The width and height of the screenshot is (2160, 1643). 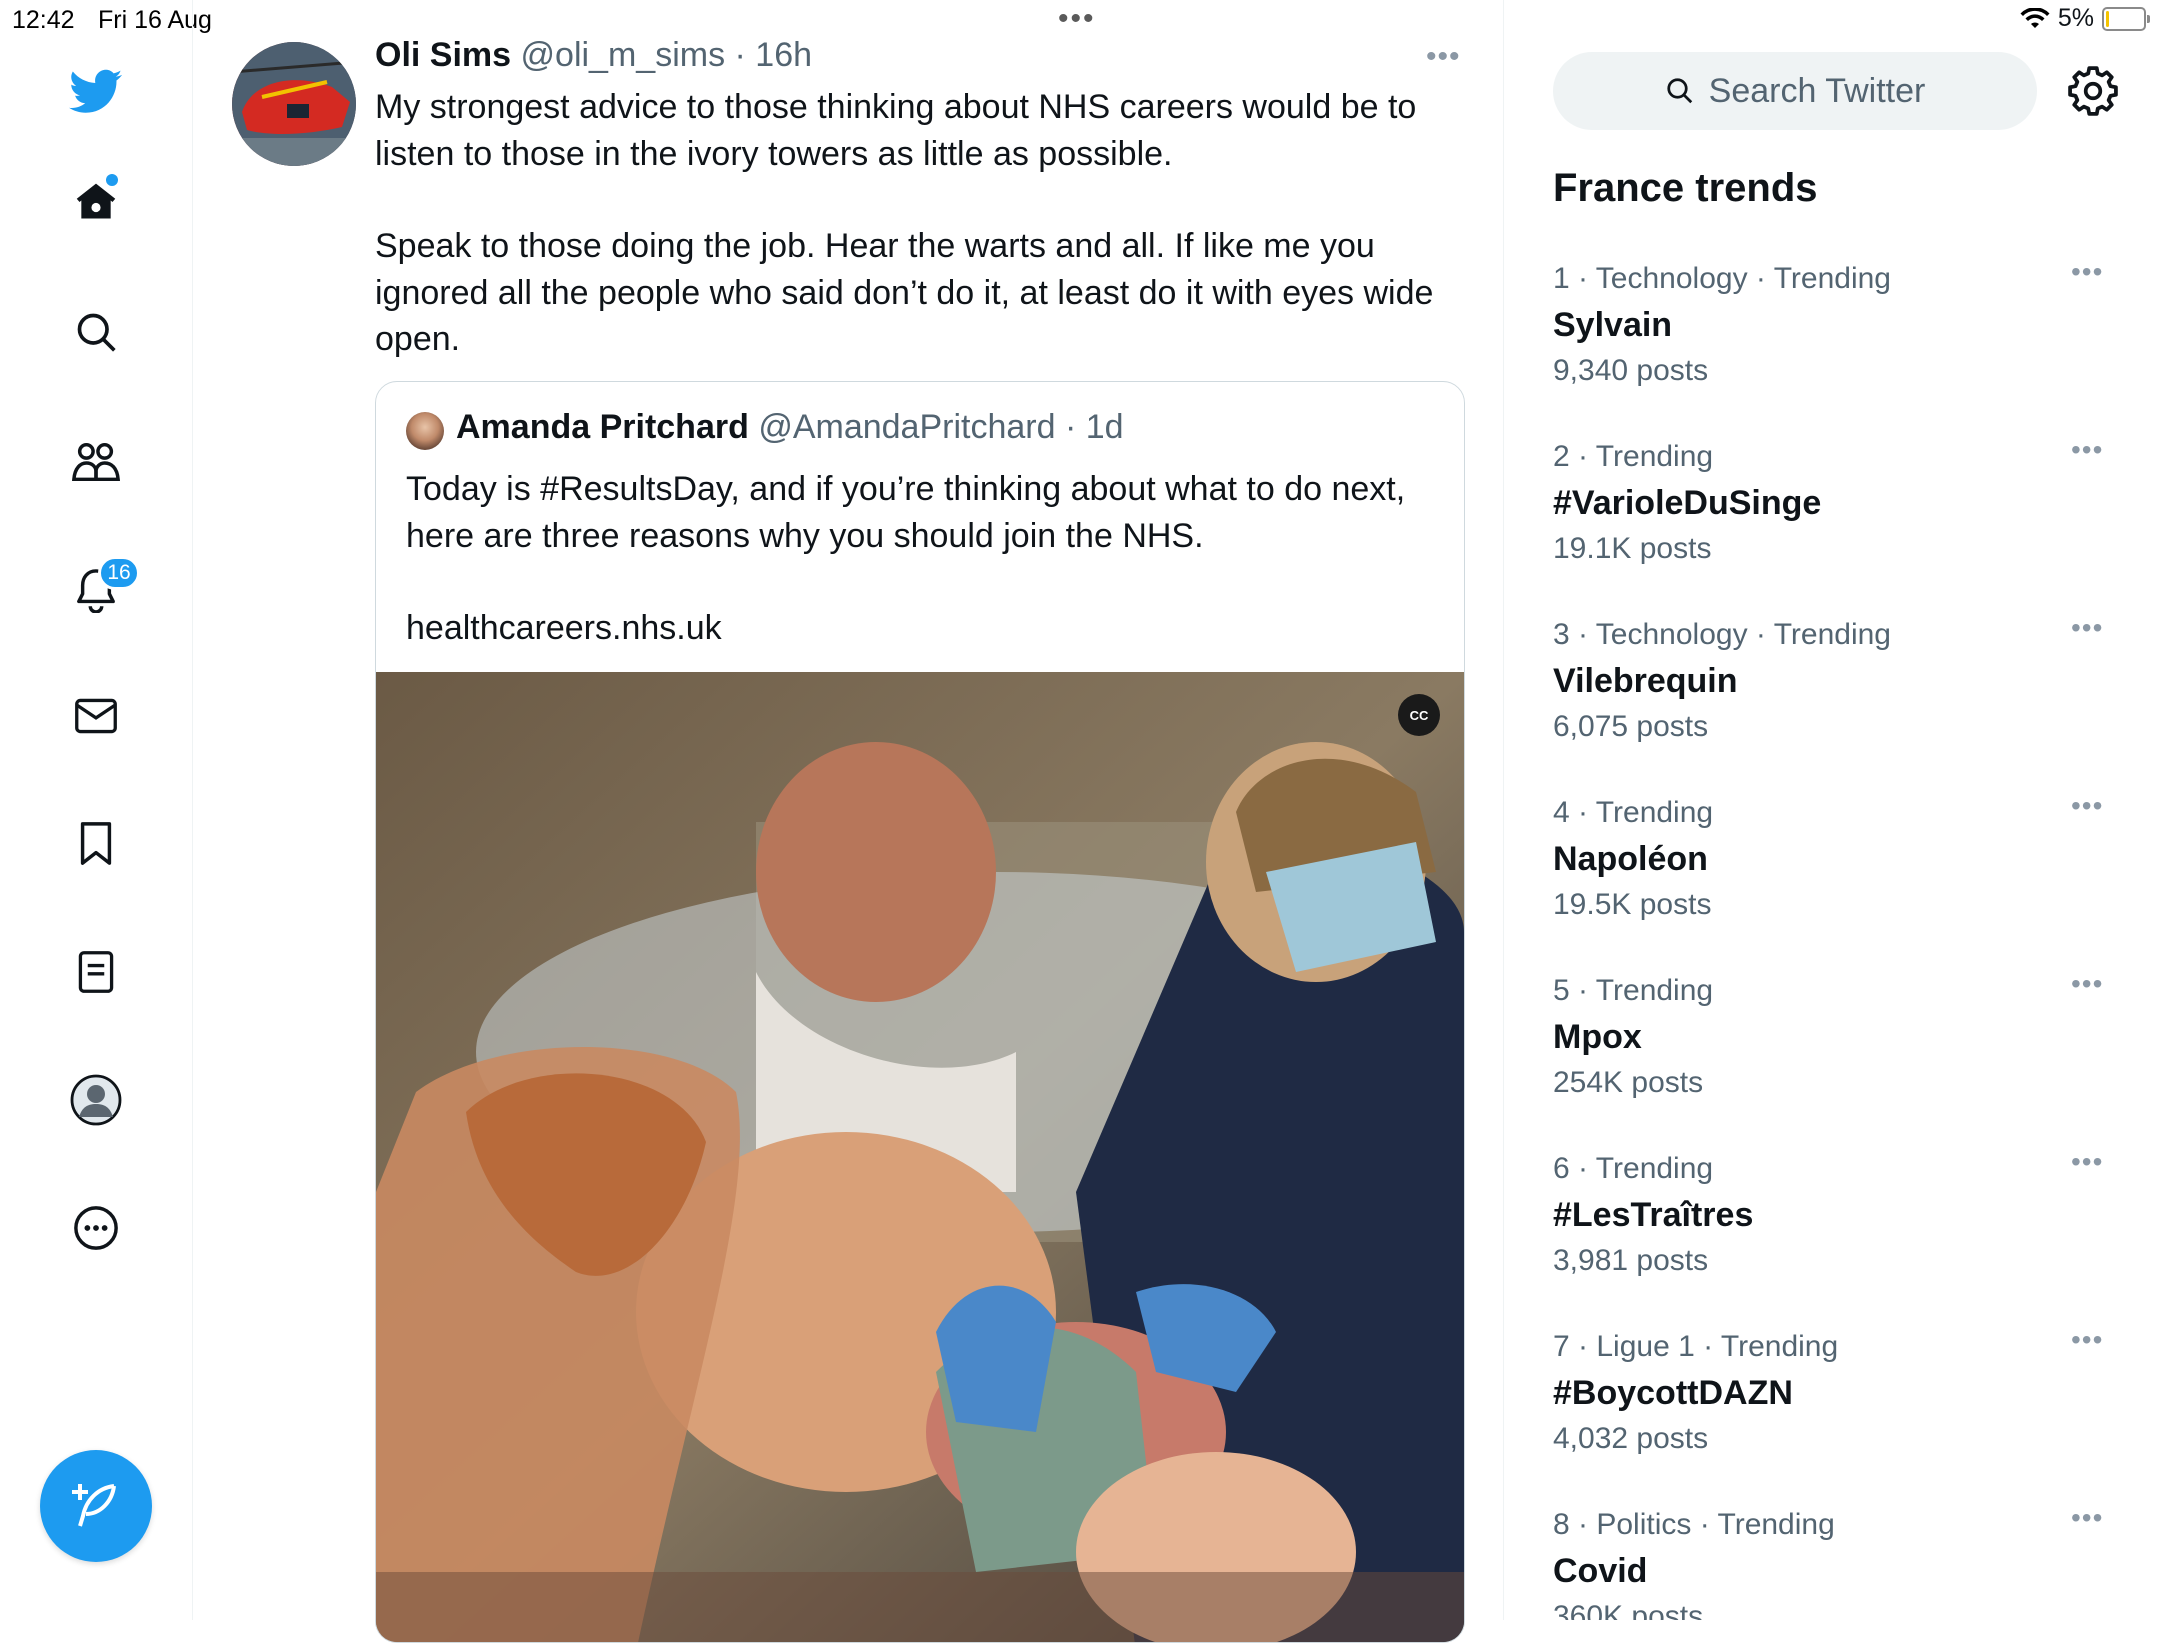 What do you see at coordinates (294, 104) in the screenshot?
I see `author-avatar` at bounding box center [294, 104].